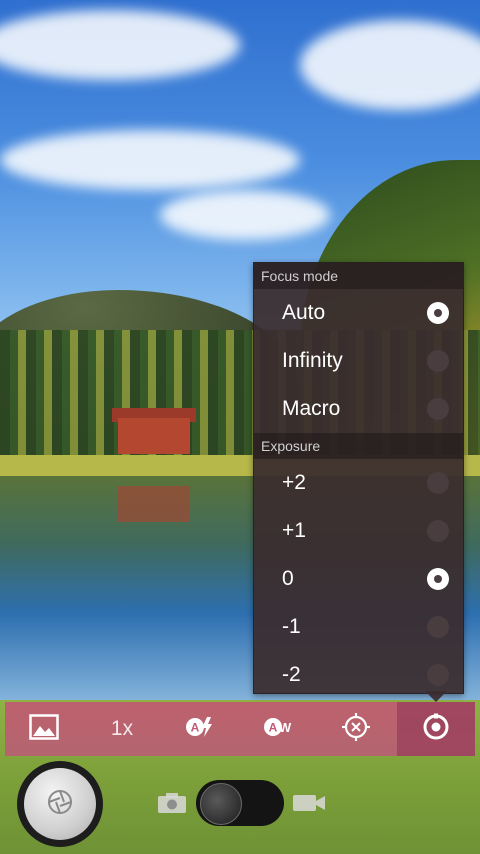  What do you see at coordinates (358, 446) in the screenshot?
I see `exposure-header: Exposure` at bounding box center [358, 446].